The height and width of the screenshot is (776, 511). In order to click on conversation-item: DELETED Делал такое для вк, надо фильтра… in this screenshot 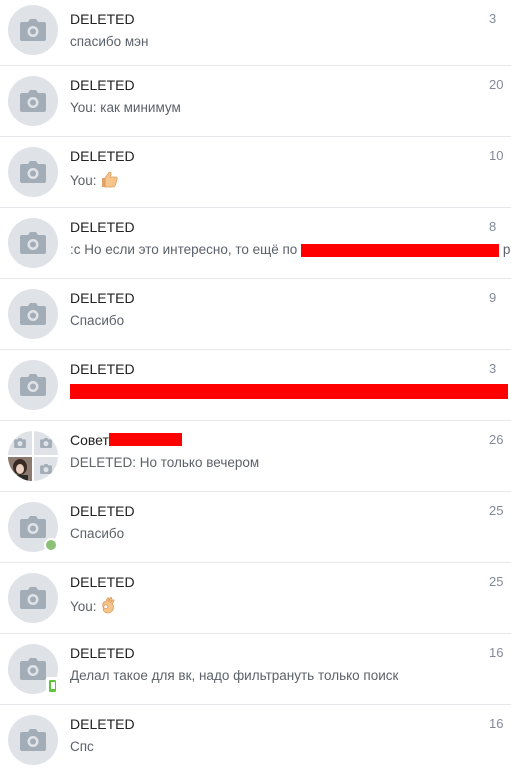, I will do `click(255, 669)`.